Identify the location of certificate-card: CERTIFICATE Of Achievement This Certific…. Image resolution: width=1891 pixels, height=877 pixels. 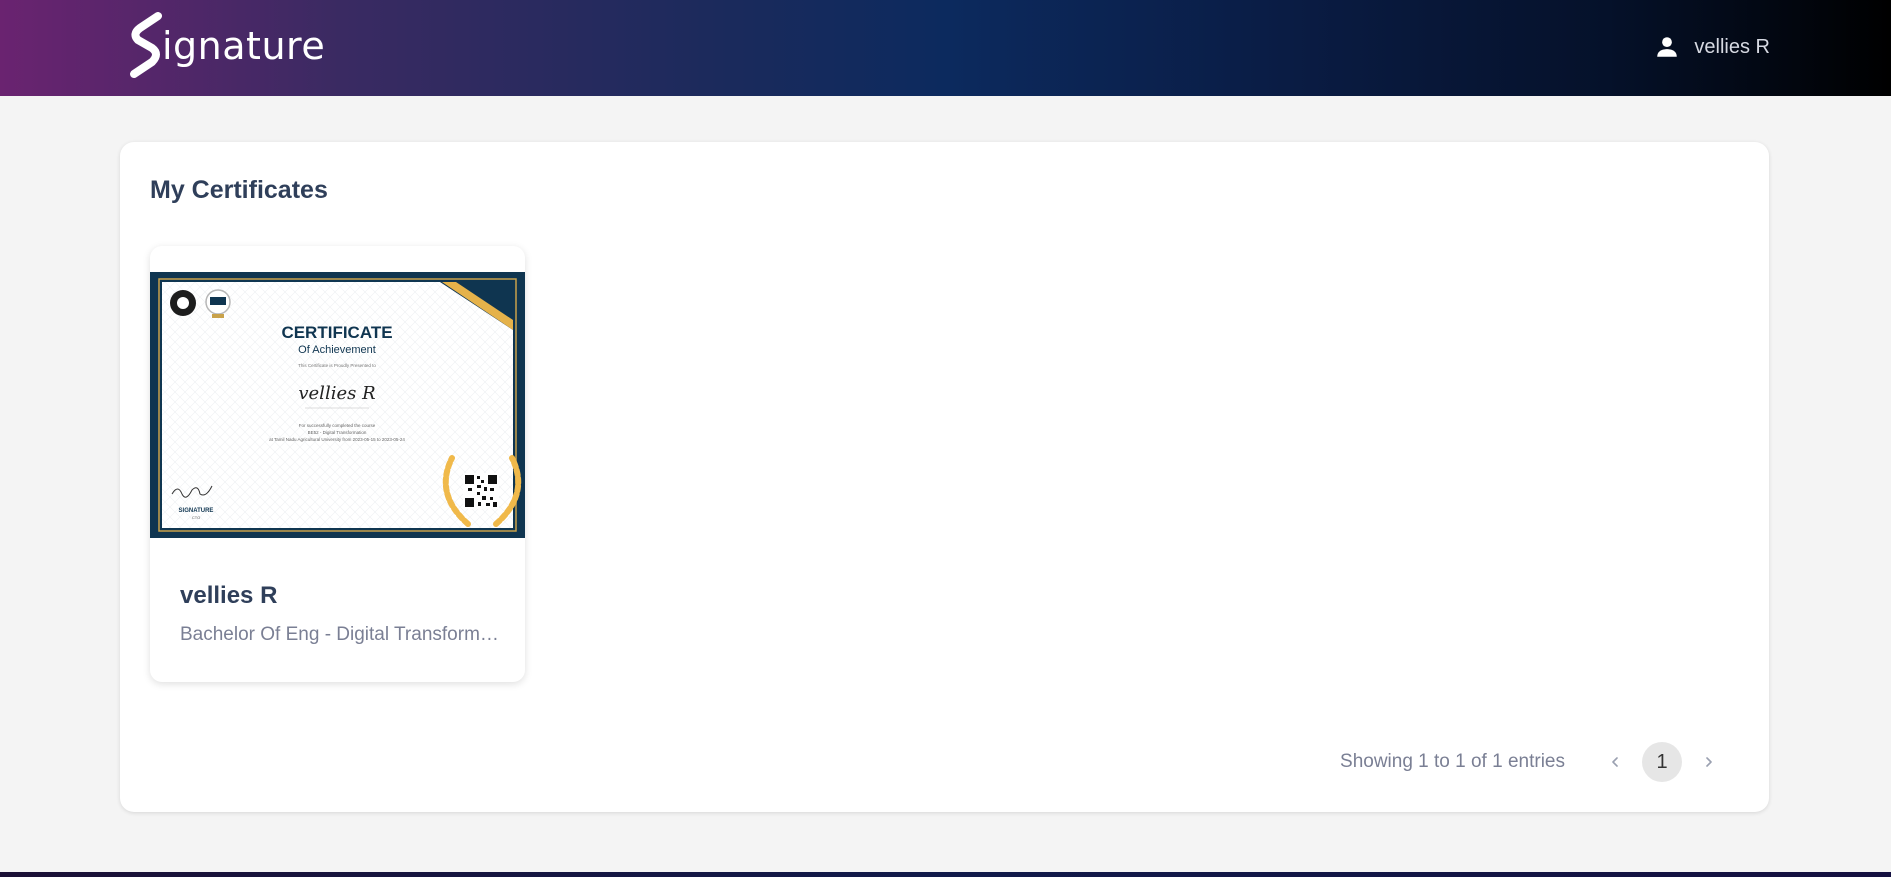
(337, 464).